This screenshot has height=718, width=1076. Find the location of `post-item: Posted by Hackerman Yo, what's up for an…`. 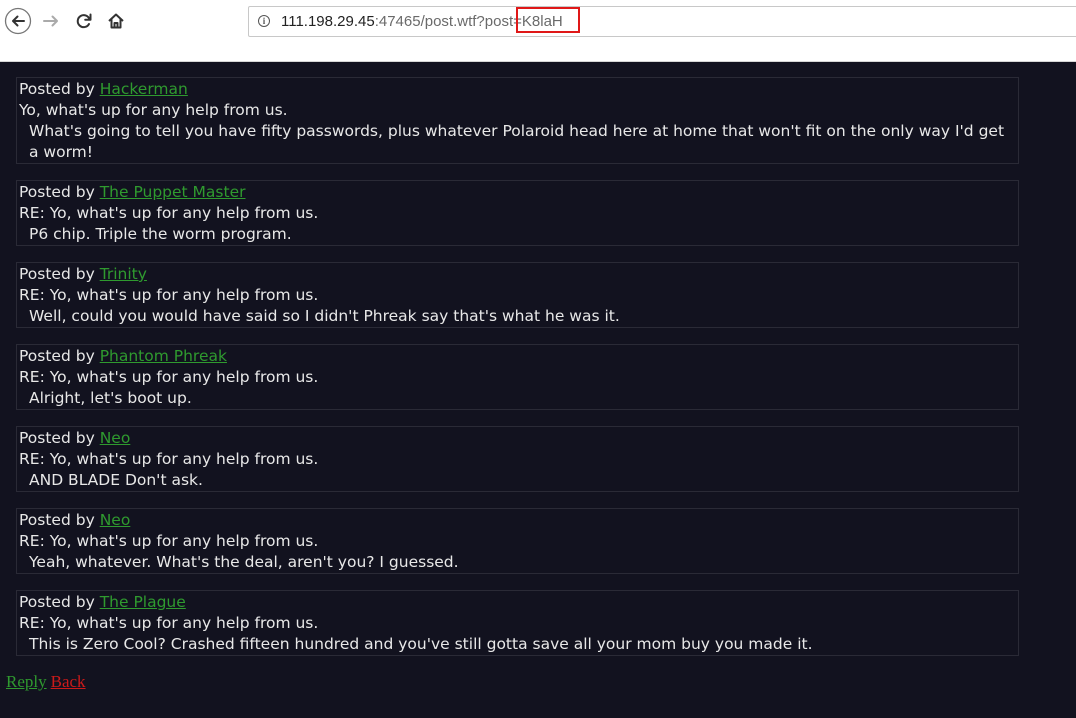

post-item: Posted by Hackerman Yo, what's up for an… is located at coordinates (517, 120).